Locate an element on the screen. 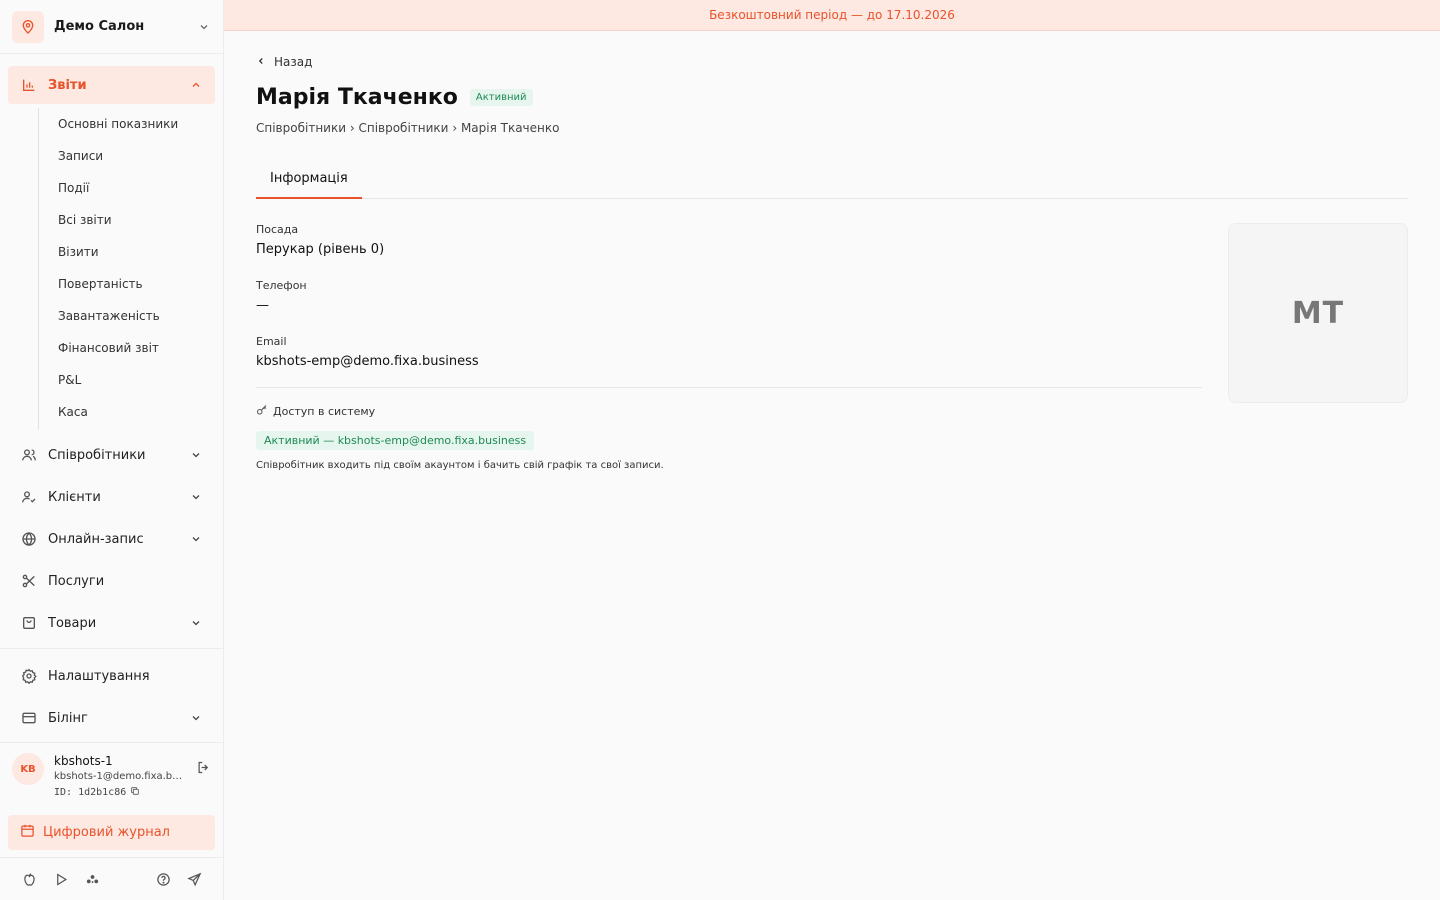 Image resolution: width=1440 pixels, height=900 pixels. user-id-value: ID: 1d2b1c86 is located at coordinates (90, 792).